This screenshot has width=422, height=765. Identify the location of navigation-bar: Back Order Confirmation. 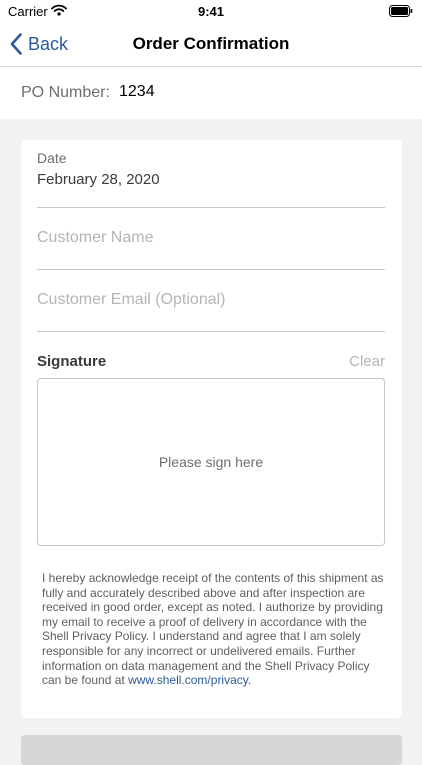
(211, 44).